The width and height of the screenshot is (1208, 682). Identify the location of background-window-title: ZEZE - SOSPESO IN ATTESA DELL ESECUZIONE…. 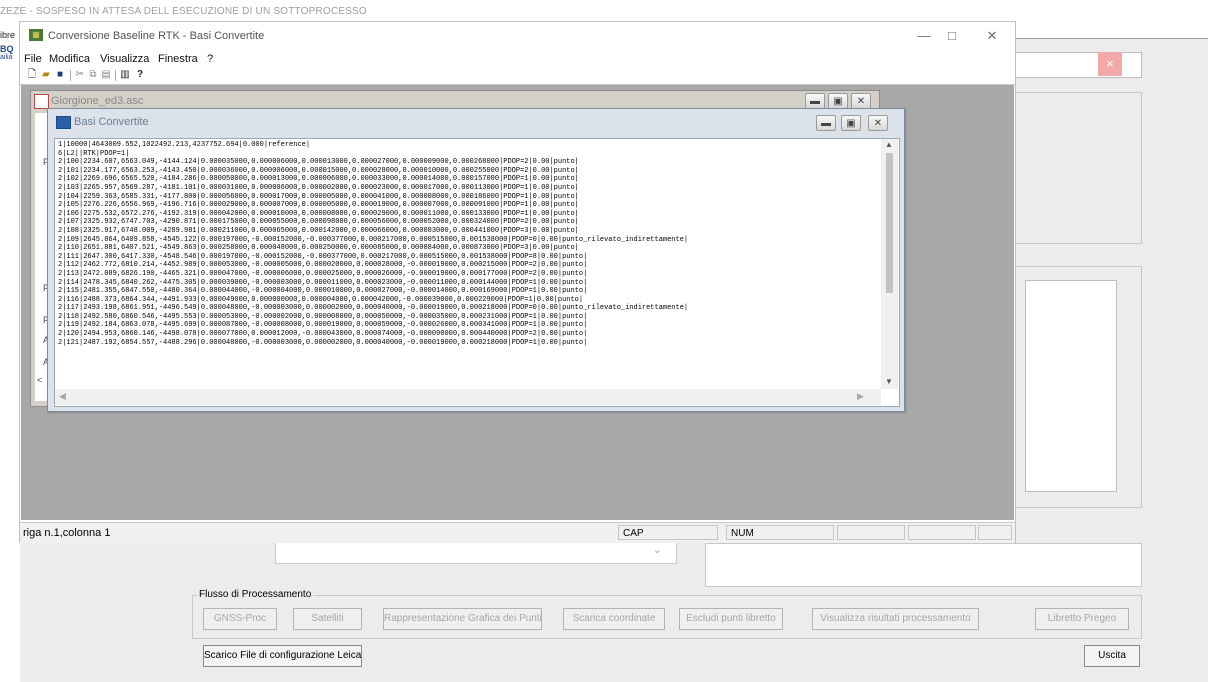
(183, 11).